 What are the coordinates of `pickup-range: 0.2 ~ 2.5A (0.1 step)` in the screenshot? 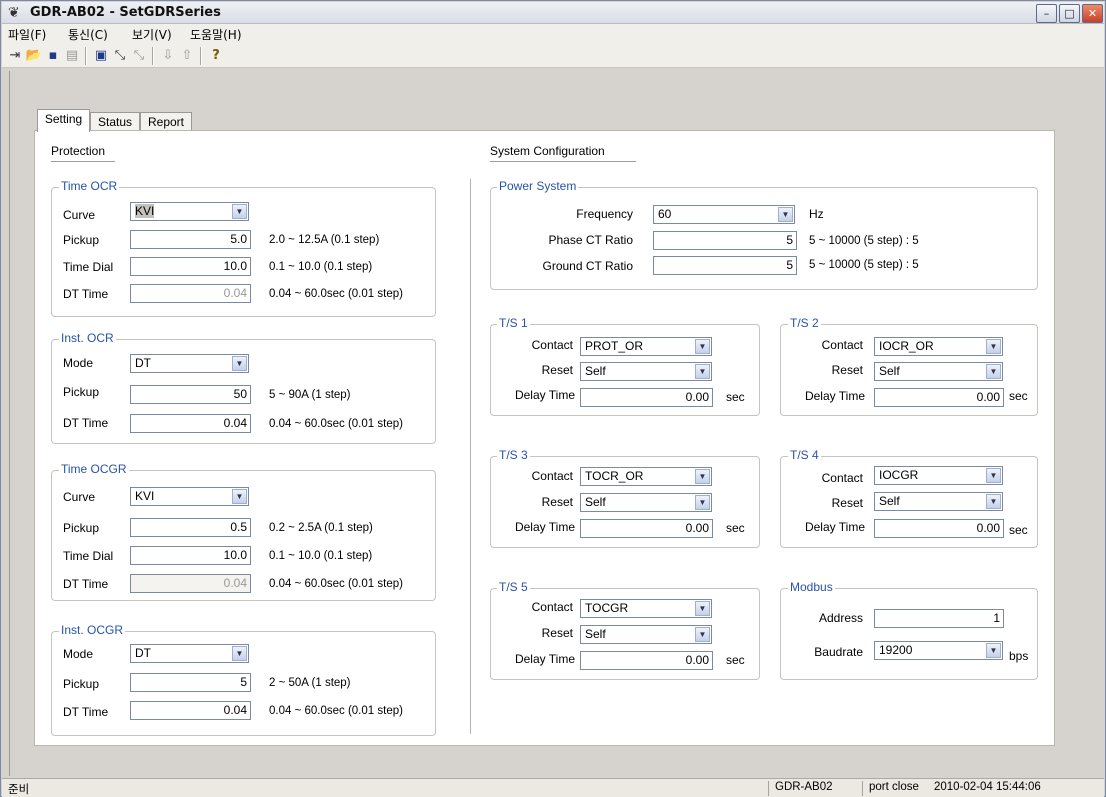 It's located at (321, 528).